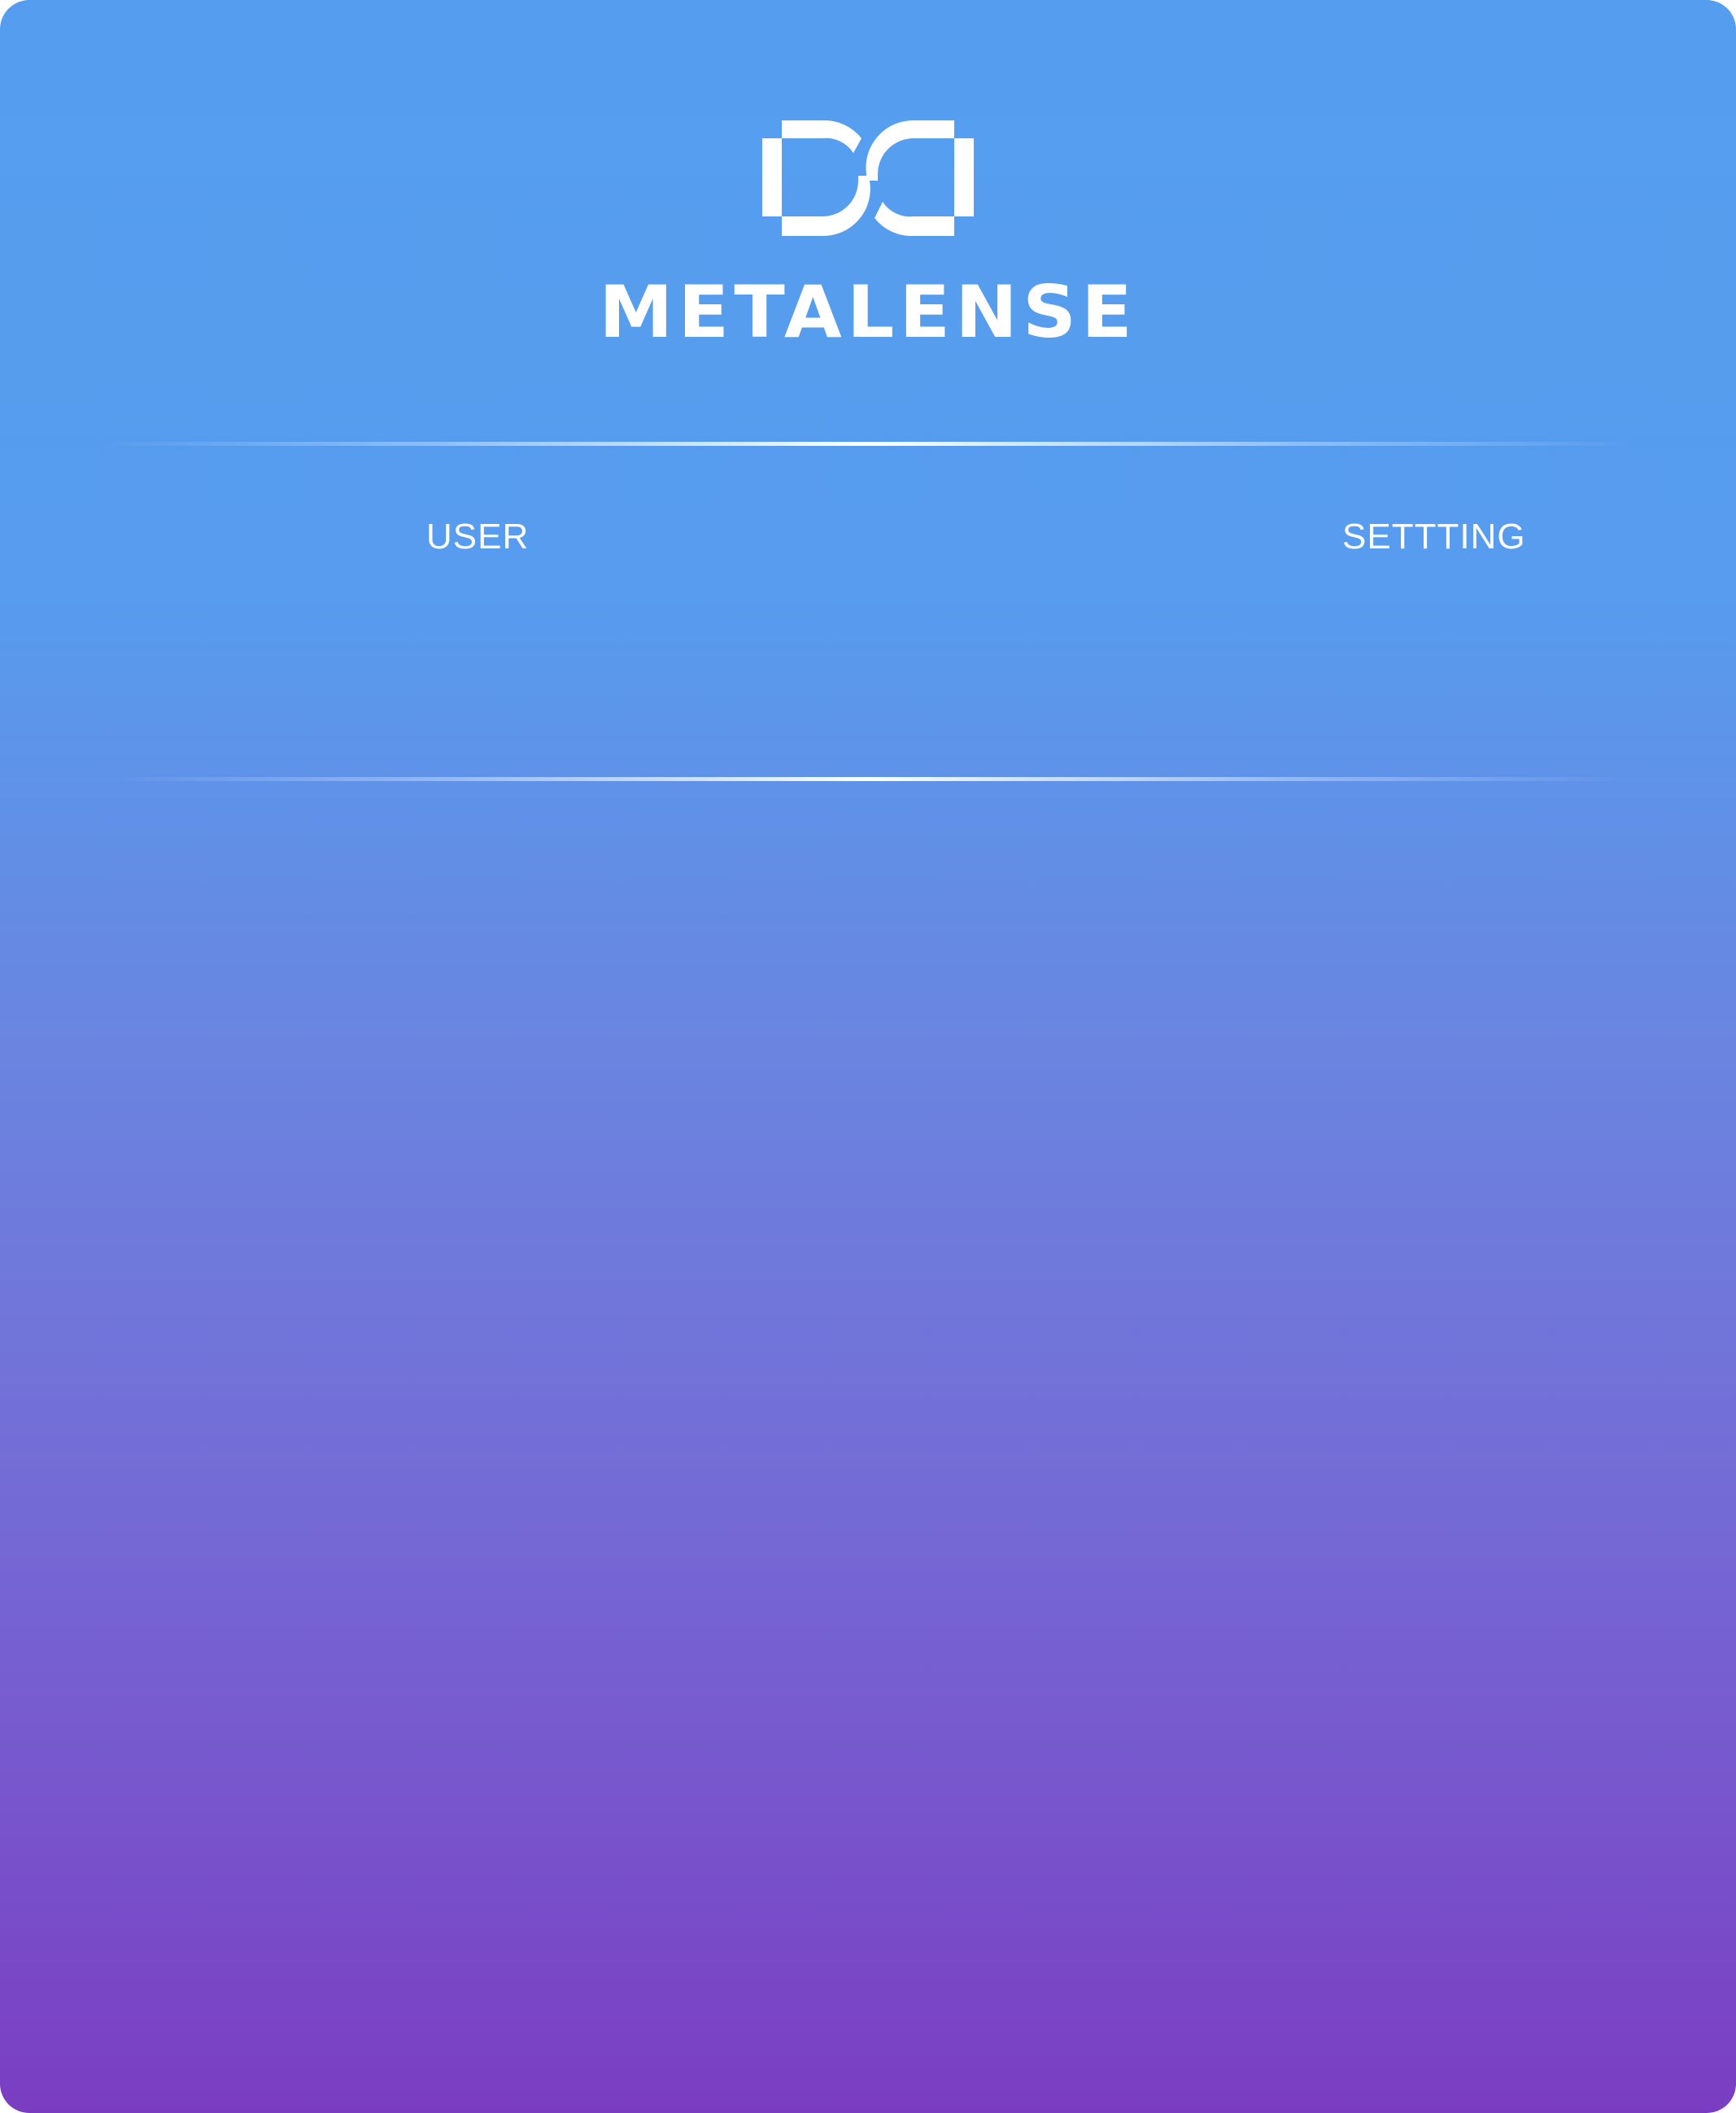 The image size is (1736, 2113). I want to click on nav-setting: SETTTING, so click(1434, 537).